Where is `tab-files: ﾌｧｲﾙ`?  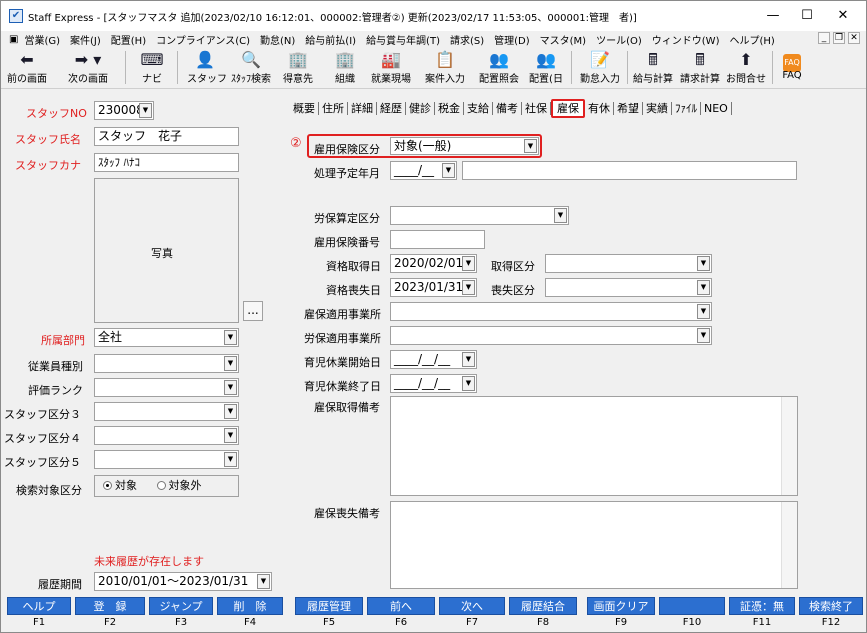 tab-files: ﾌｧｲﾙ is located at coordinates (686, 108).